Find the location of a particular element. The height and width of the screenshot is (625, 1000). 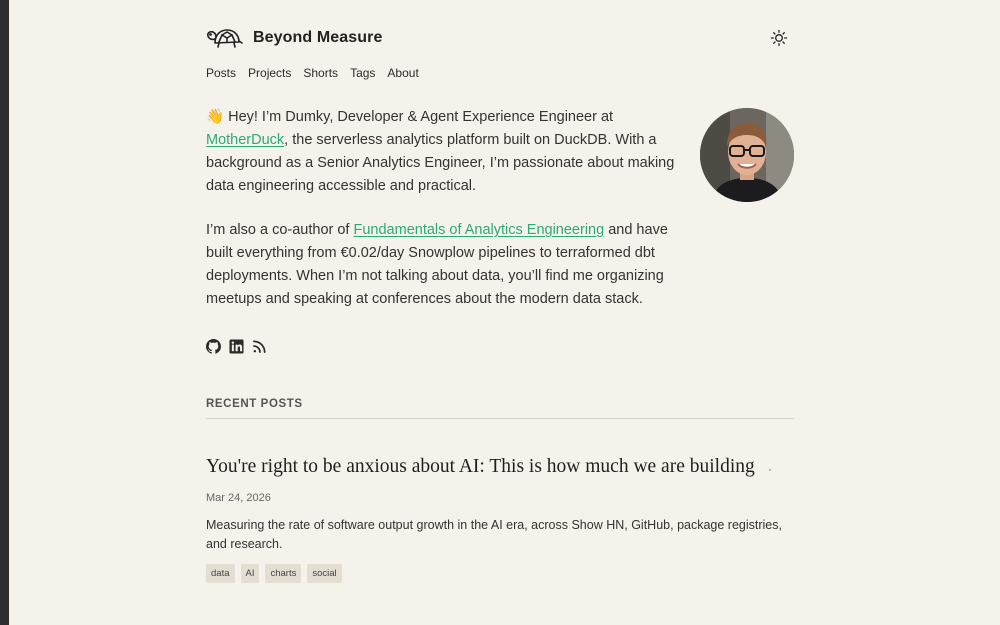

turtle-logo-icon is located at coordinates (225, 38).